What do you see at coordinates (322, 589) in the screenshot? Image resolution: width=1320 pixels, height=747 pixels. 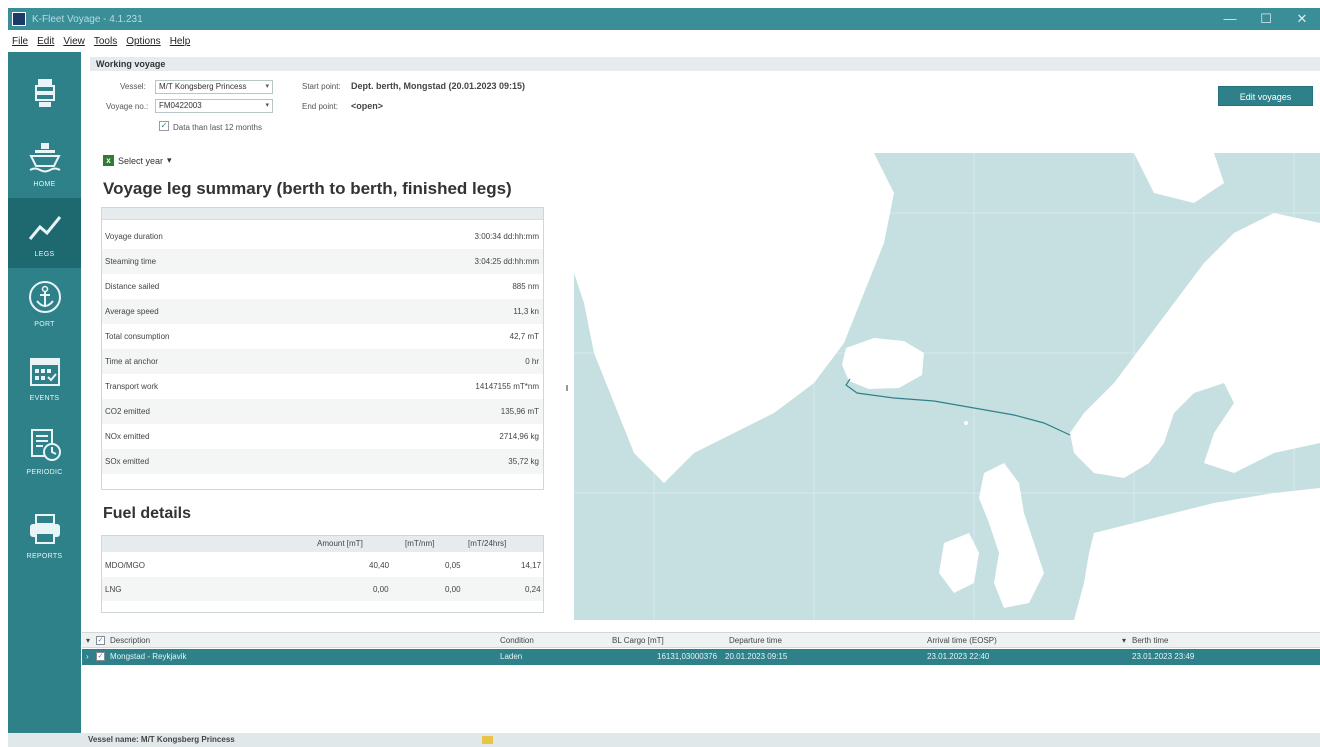 I see `table-row: LNG 0,00 0,00 0,24` at bounding box center [322, 589].